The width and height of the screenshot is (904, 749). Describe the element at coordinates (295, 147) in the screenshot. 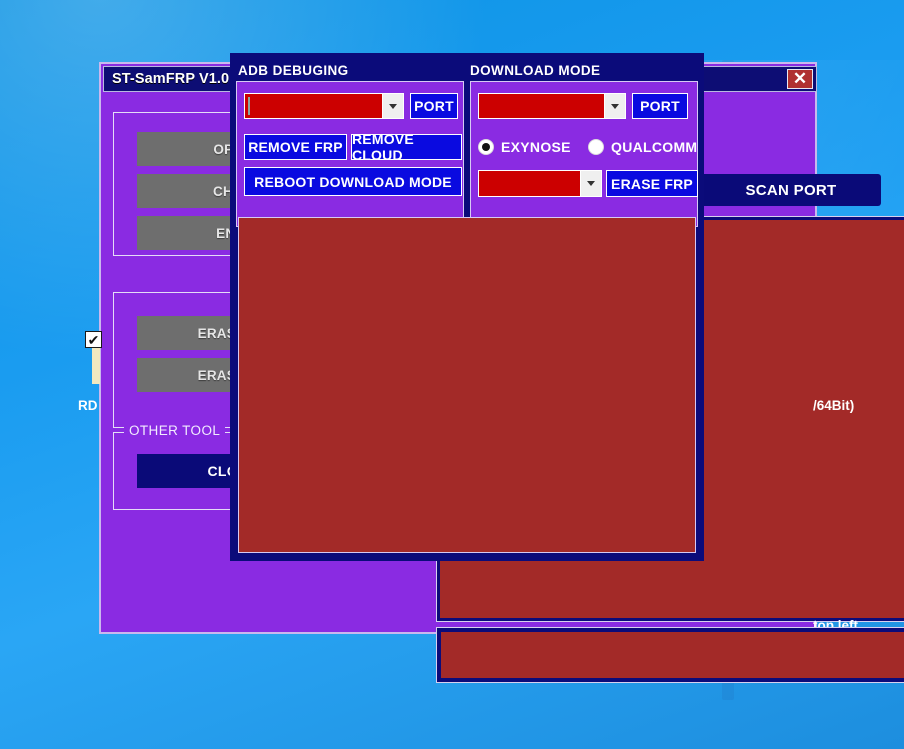

I see `remove-frp-button: REMOVE FRP` at that location.